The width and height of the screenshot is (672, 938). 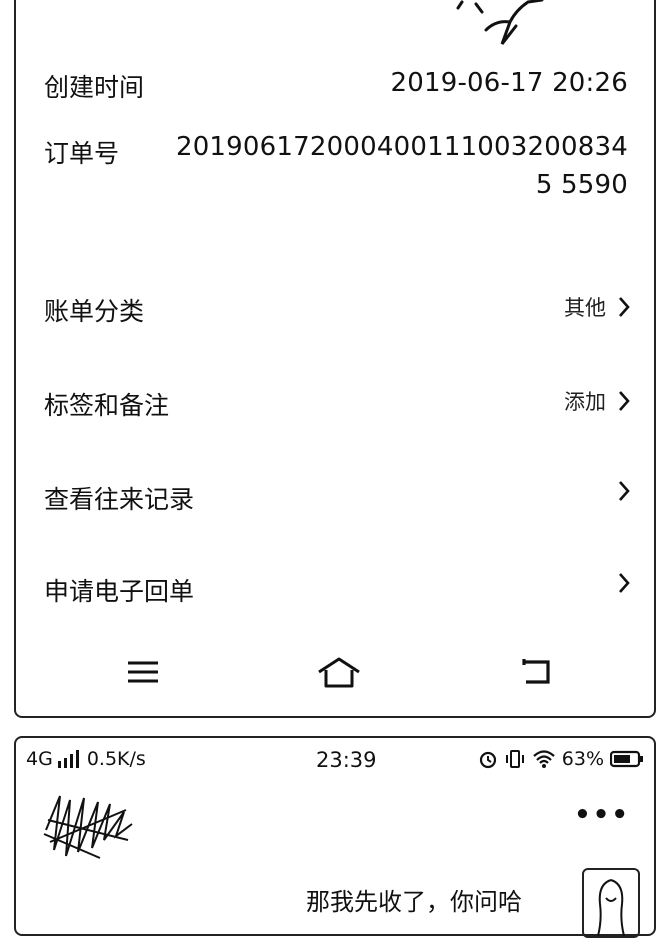 What do you see at coordinates (337, 497) in the screenshot?
I see `transaction-history-row: 查看往来记录` at bounding box center [337, 497].